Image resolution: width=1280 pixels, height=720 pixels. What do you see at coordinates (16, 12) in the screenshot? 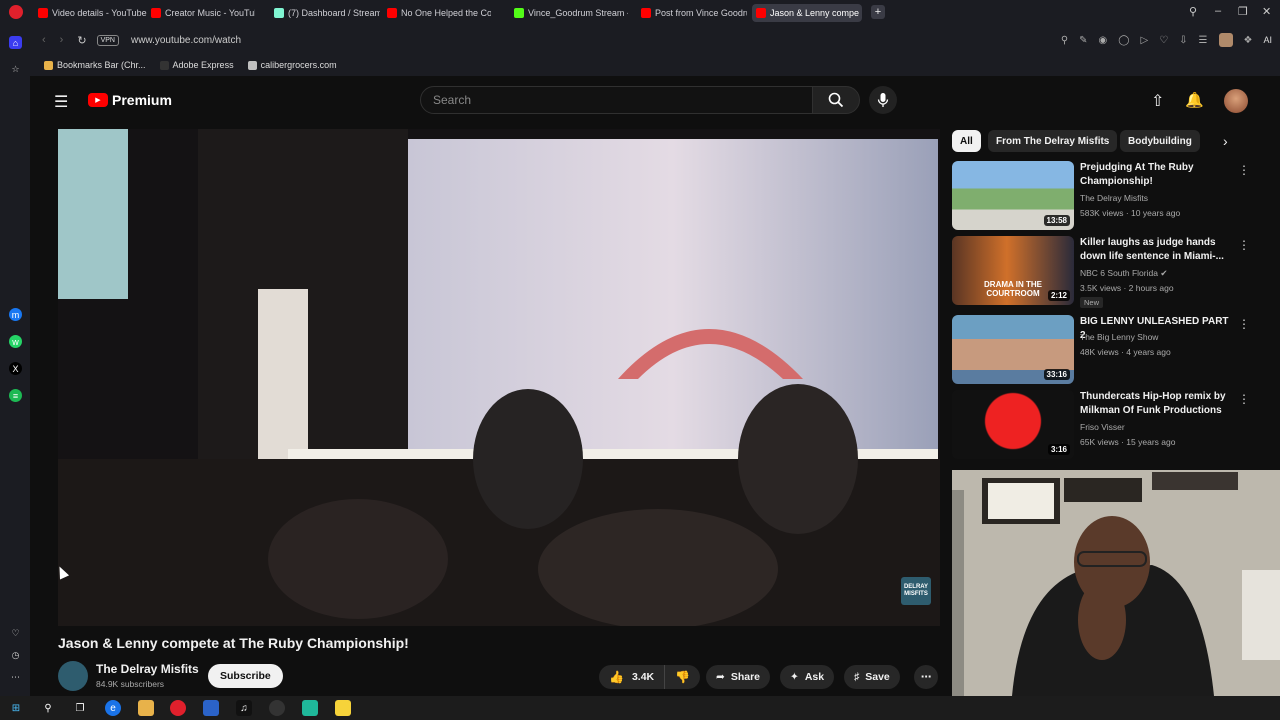
I see `opera-logo-icon` at bounding box center [16, 12].